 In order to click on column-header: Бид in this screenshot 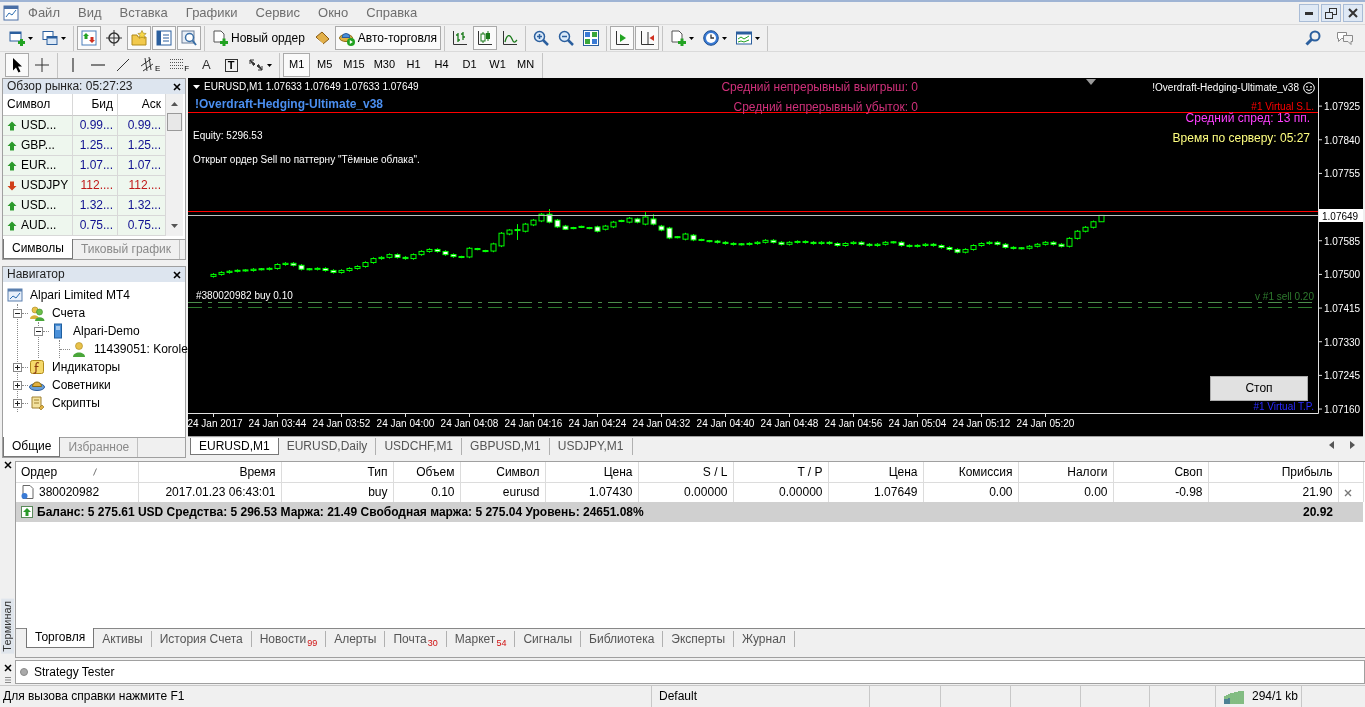, I will do `click(95, 105)`.